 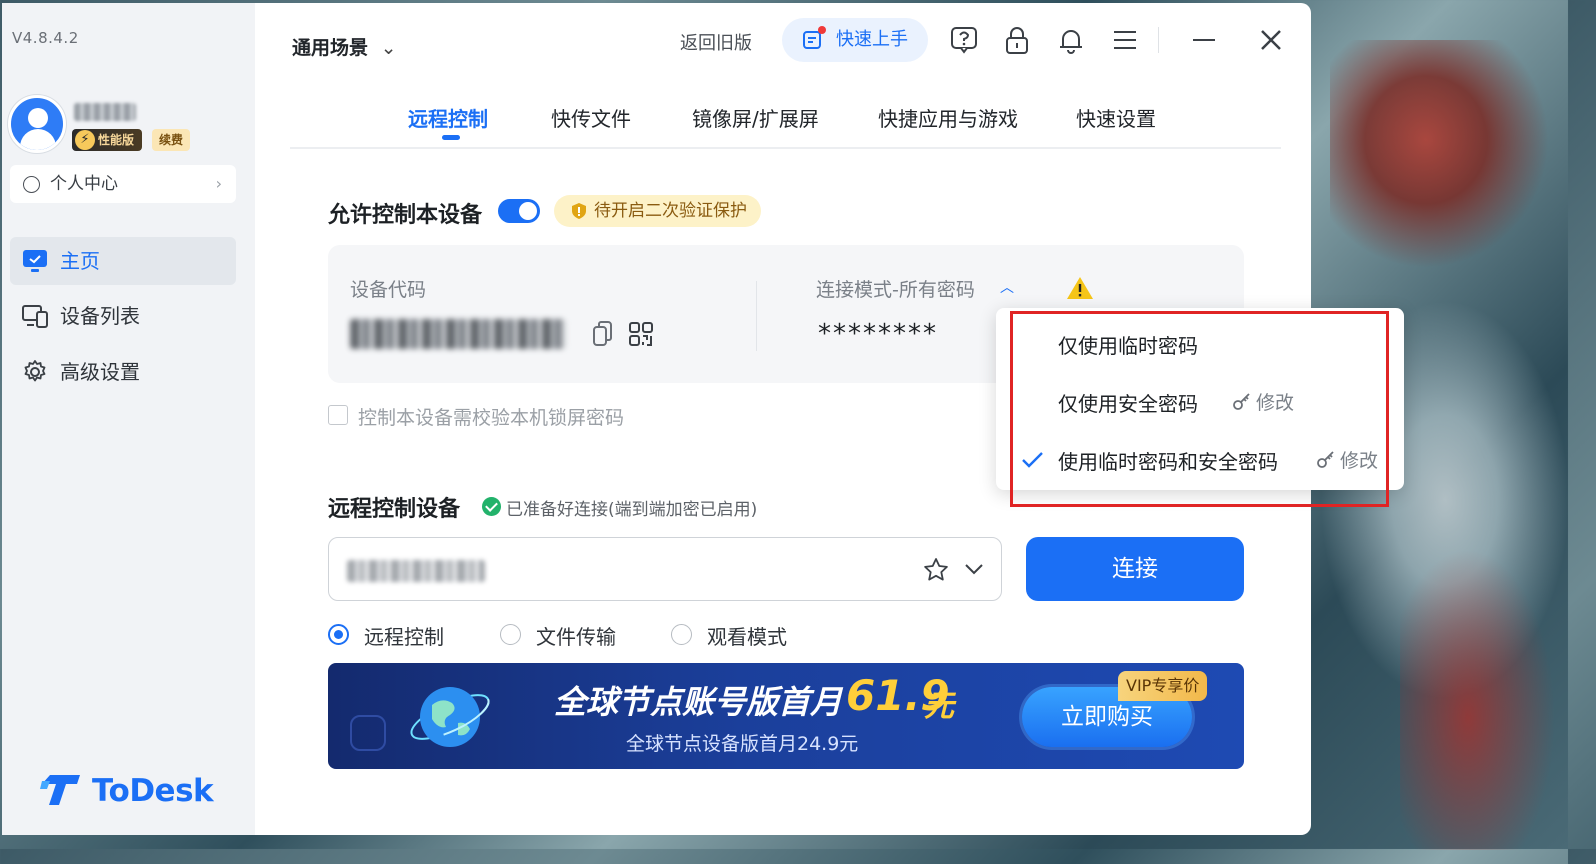 I want to click on avatar, so click(x=37, y=124).